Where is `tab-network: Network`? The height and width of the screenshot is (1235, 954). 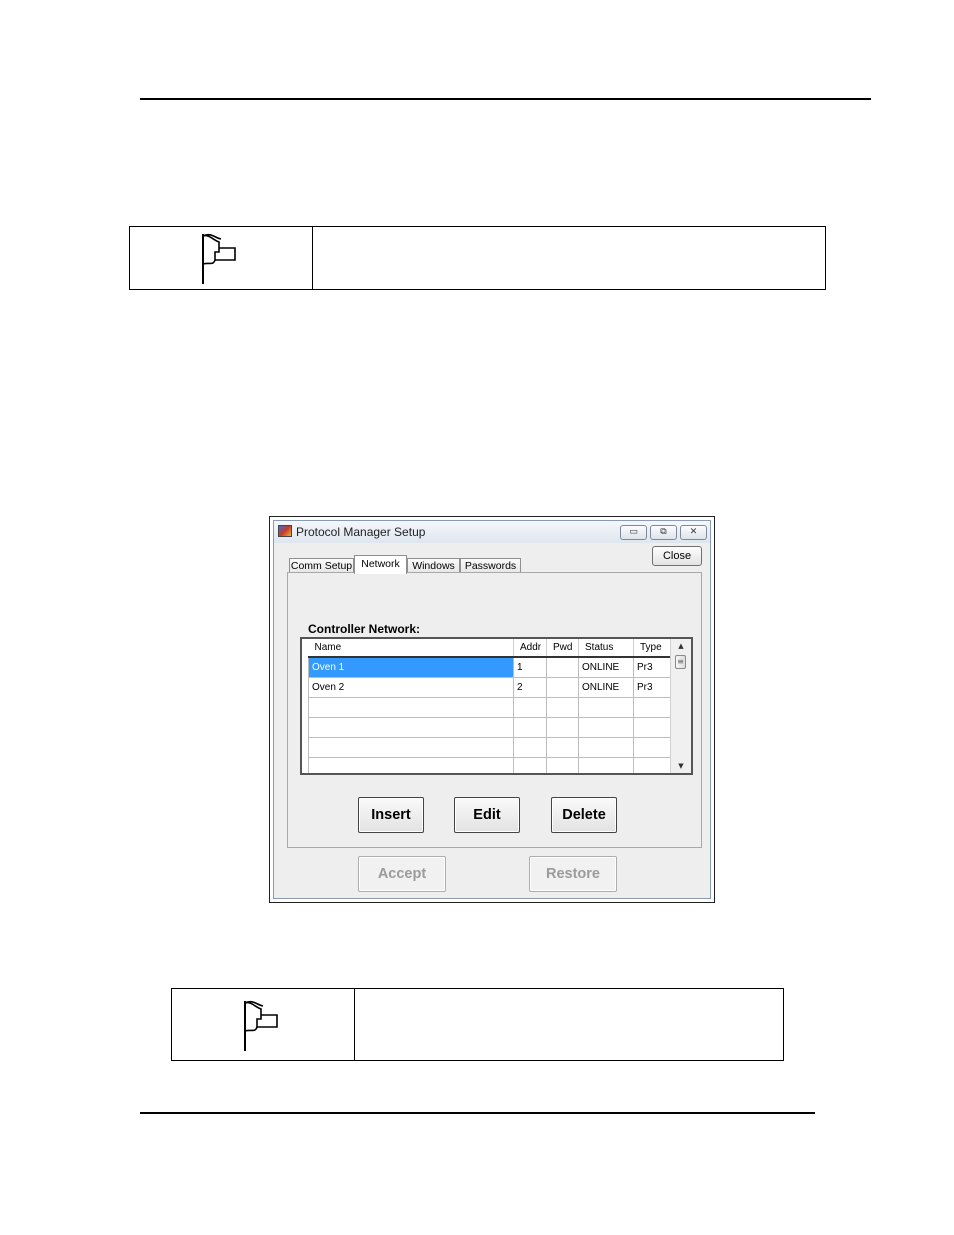
tab-network: Network is located at coordinates (380, 564).